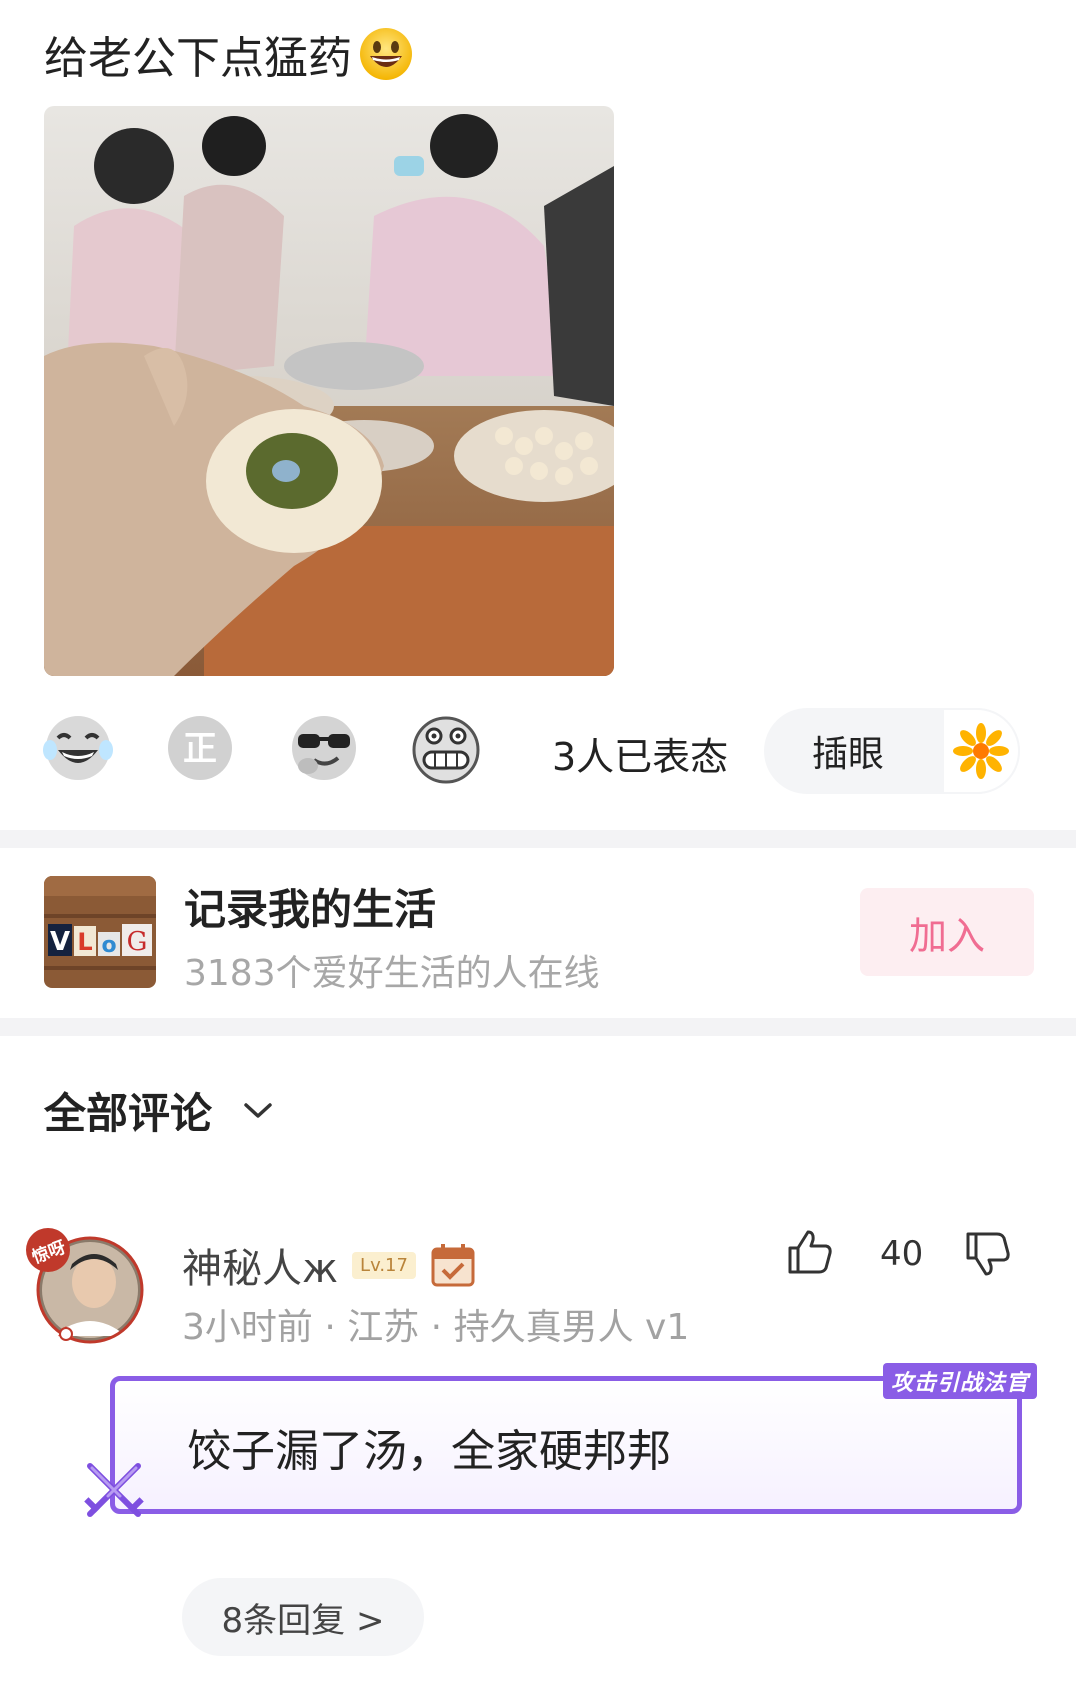 The width and height of the screenshot is (1076, 1690). Describe the element at coordinates (386, 54) in the screenshot. I see `grinning-face-icon` at that location.